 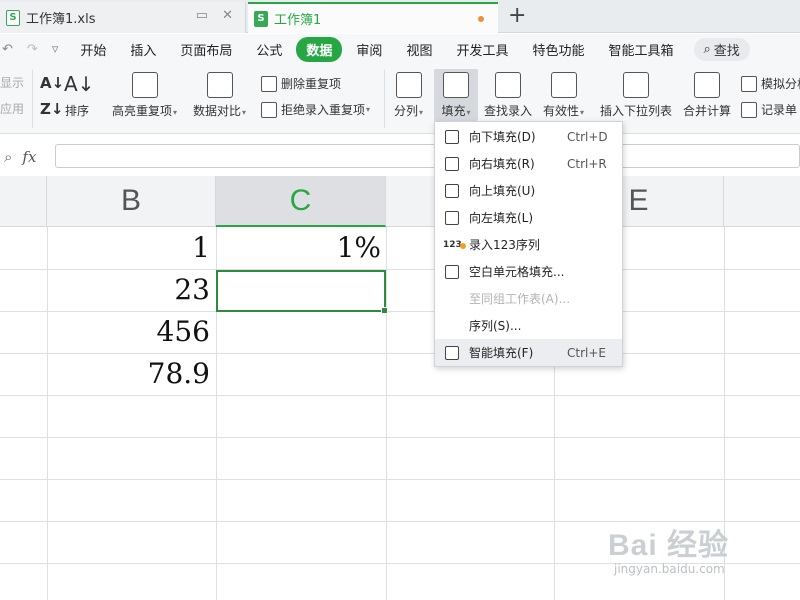 I want to click on reject-duplicates-label: 拒绝录入重复项, so click(x=323, y=110).